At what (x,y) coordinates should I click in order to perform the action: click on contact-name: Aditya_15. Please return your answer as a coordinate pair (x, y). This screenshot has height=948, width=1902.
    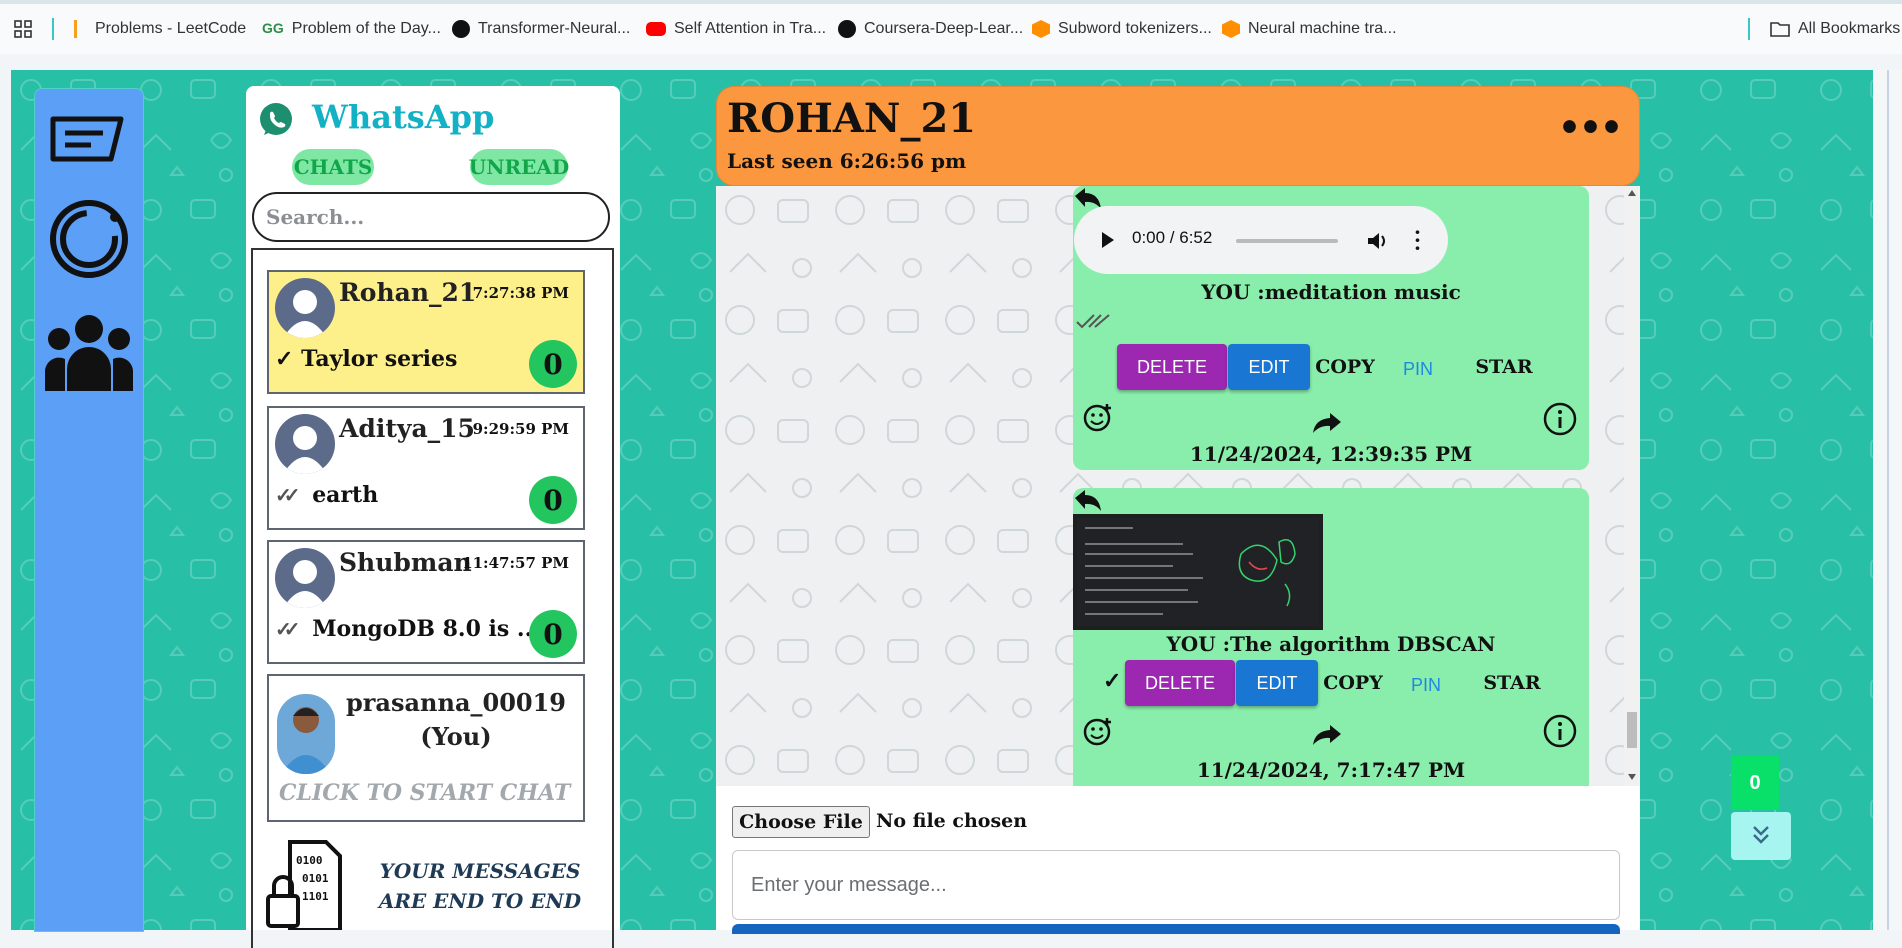
    Looking at the image, I should click on (407, 428).